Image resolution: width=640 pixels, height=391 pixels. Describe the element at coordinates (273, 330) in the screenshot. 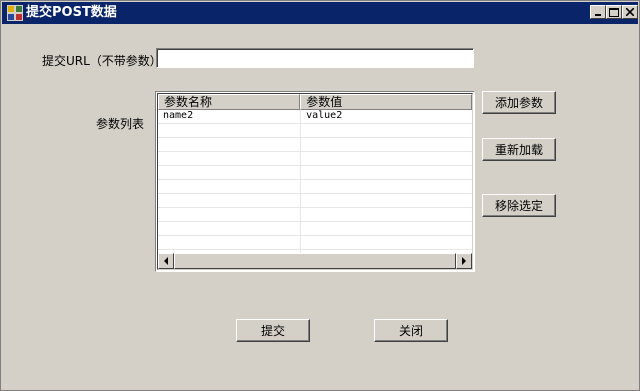

I see `submit-button: 提交` at that location.